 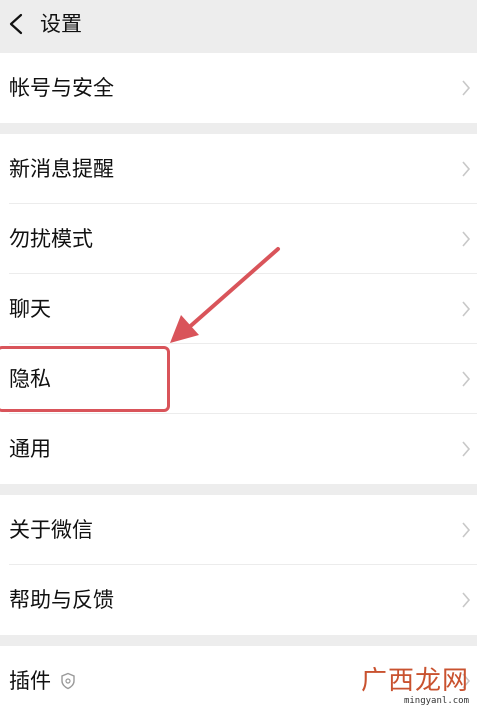 I want to click on settings-group-plugins: 插件, so click(x=238, y=681).